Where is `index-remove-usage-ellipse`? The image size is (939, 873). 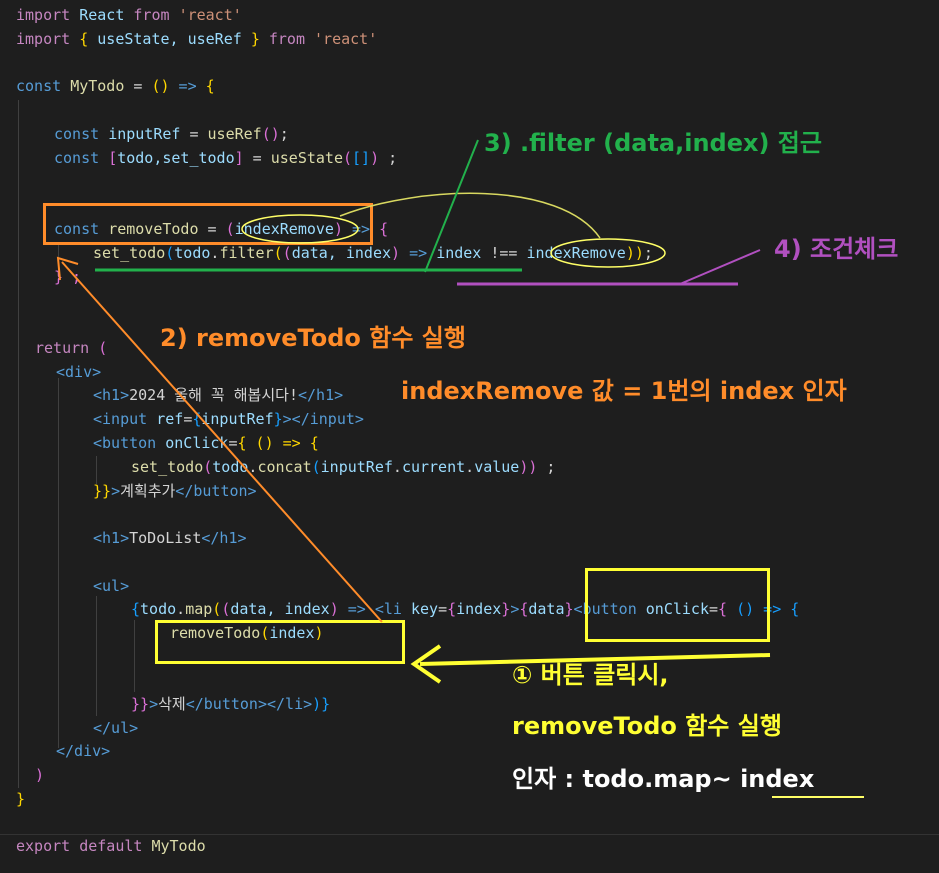 index-remove-usage-ellipse is located at coordinates (608, 253).